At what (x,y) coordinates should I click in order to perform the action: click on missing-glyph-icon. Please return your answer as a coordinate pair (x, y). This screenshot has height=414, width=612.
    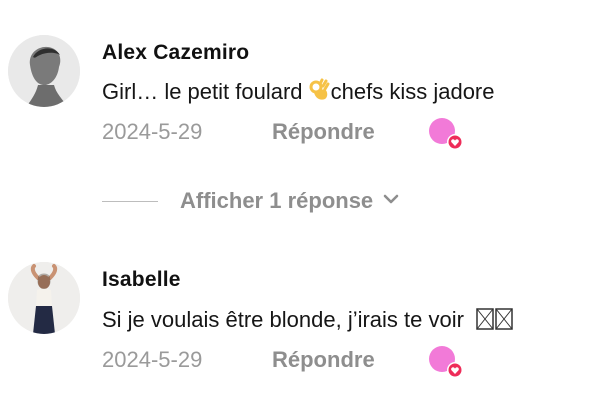
    Looking at the image, I should click on (495, 322).